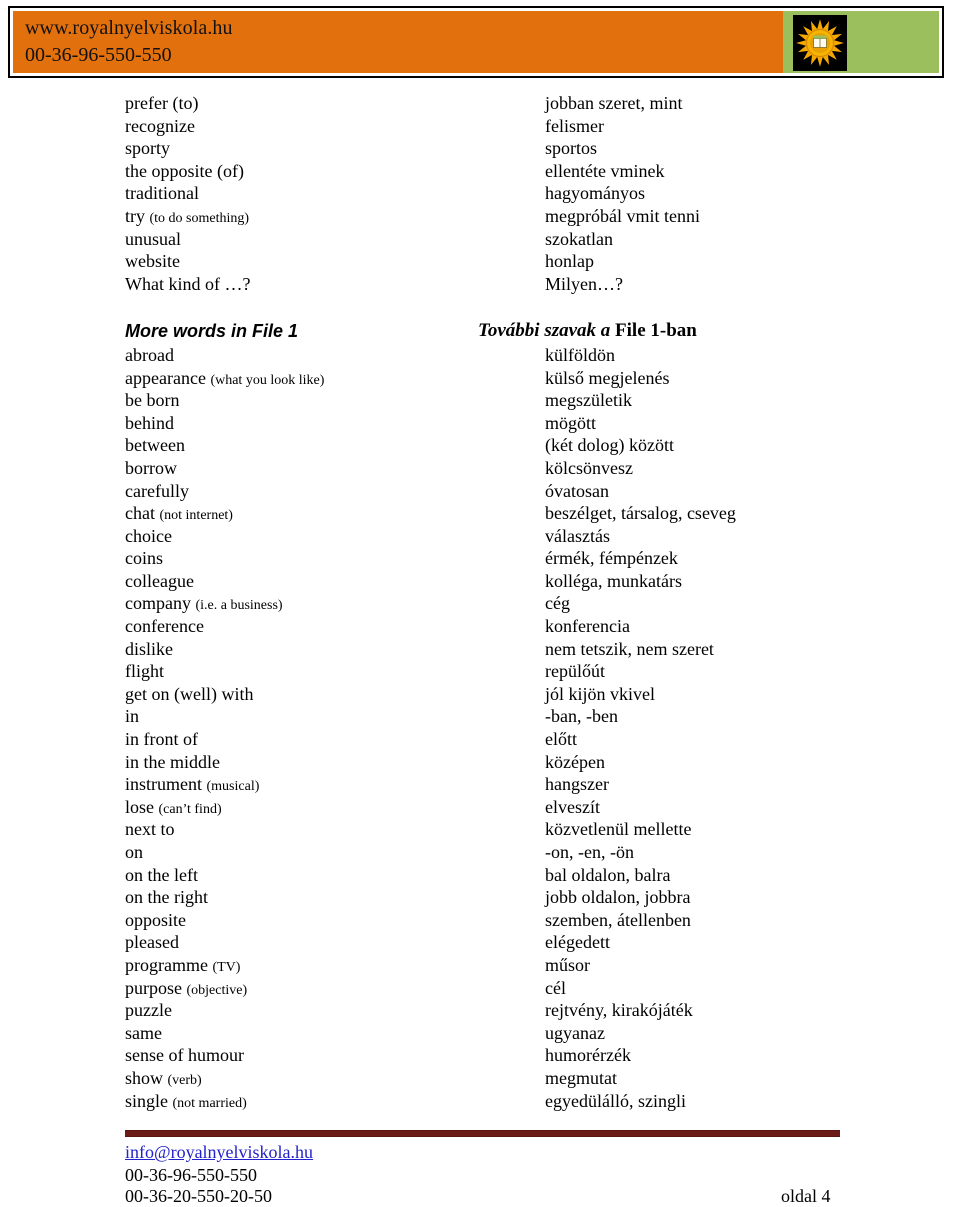 This screenshot has height=1207, width=960. Describe the element at coordinates (480, 716) in the screenshot. I see `table-row: in -ban, -ben` at that location.